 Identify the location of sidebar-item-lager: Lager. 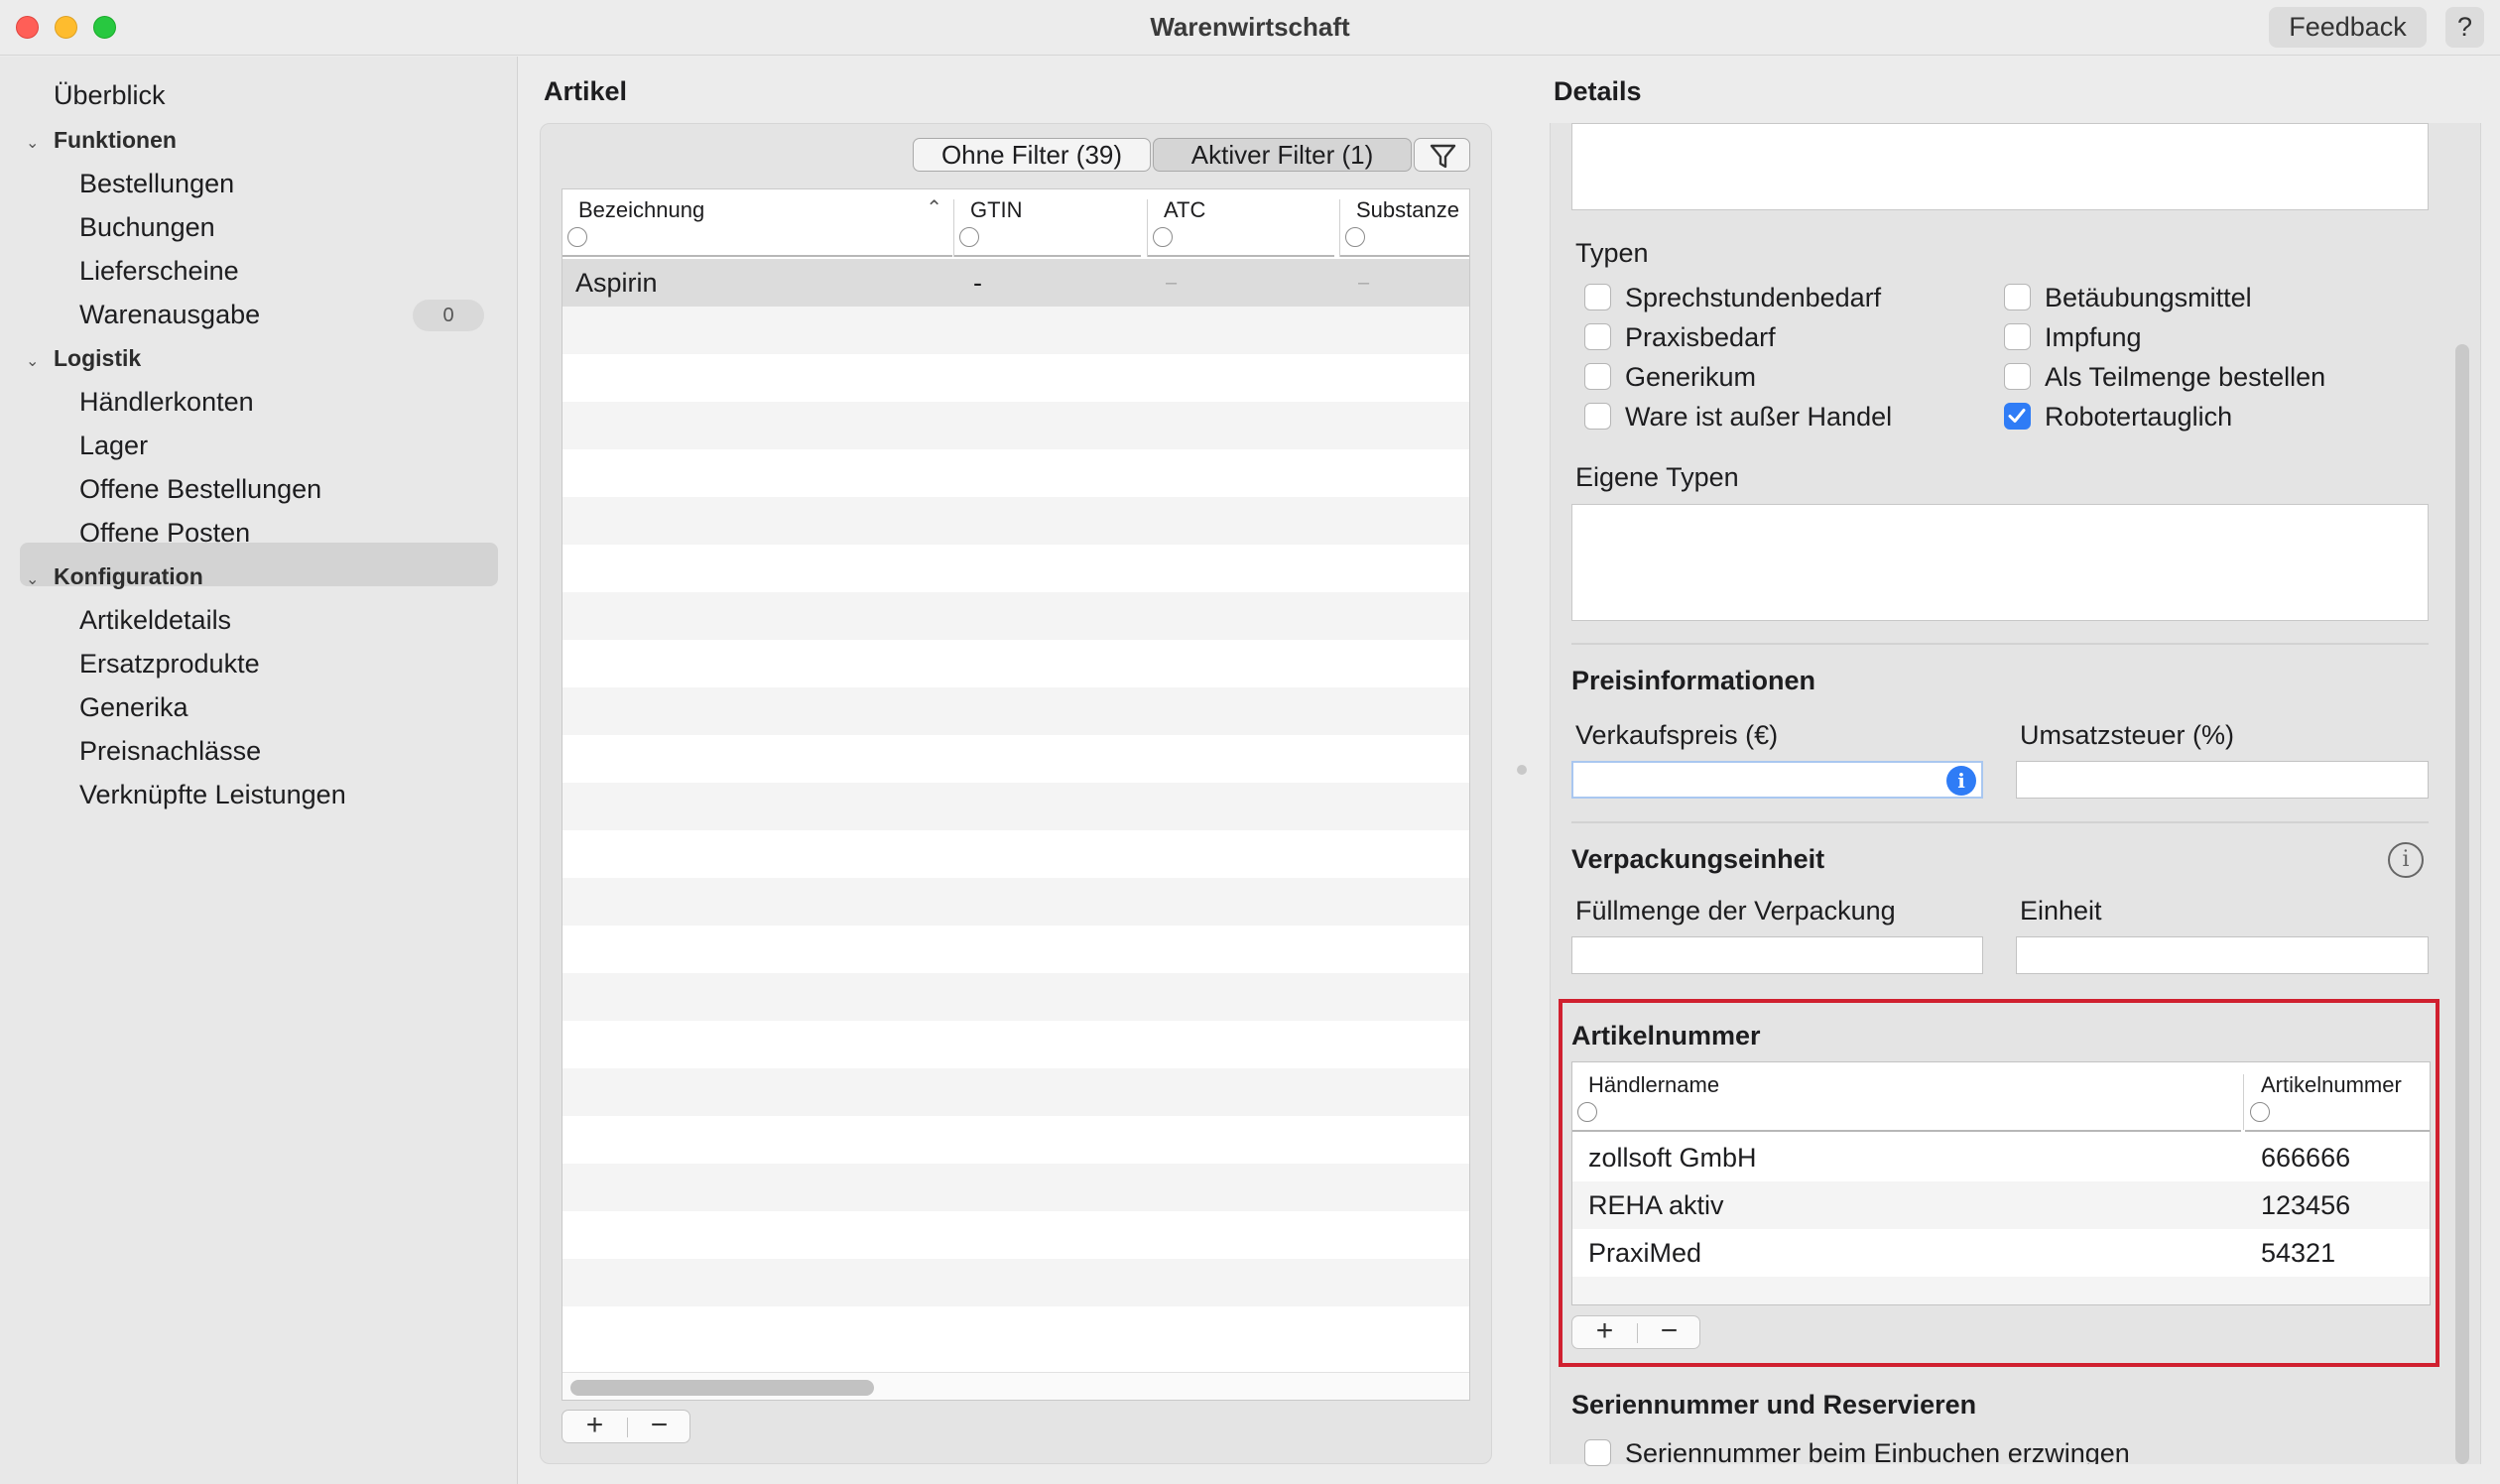
(113, 445).